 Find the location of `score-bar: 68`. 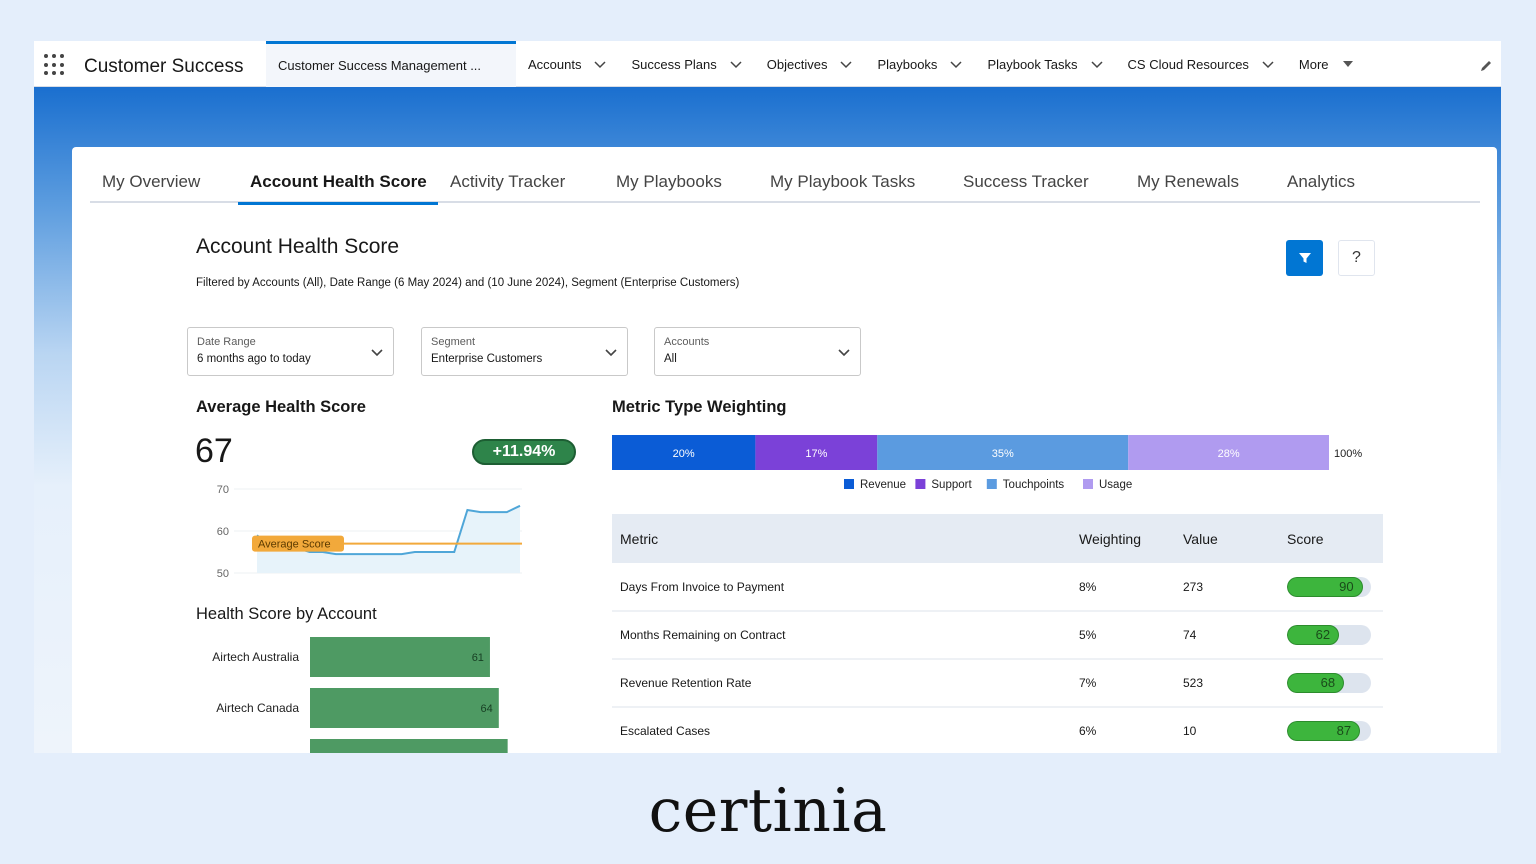

score-bar: 68 is located at coordinates (1329, 683).